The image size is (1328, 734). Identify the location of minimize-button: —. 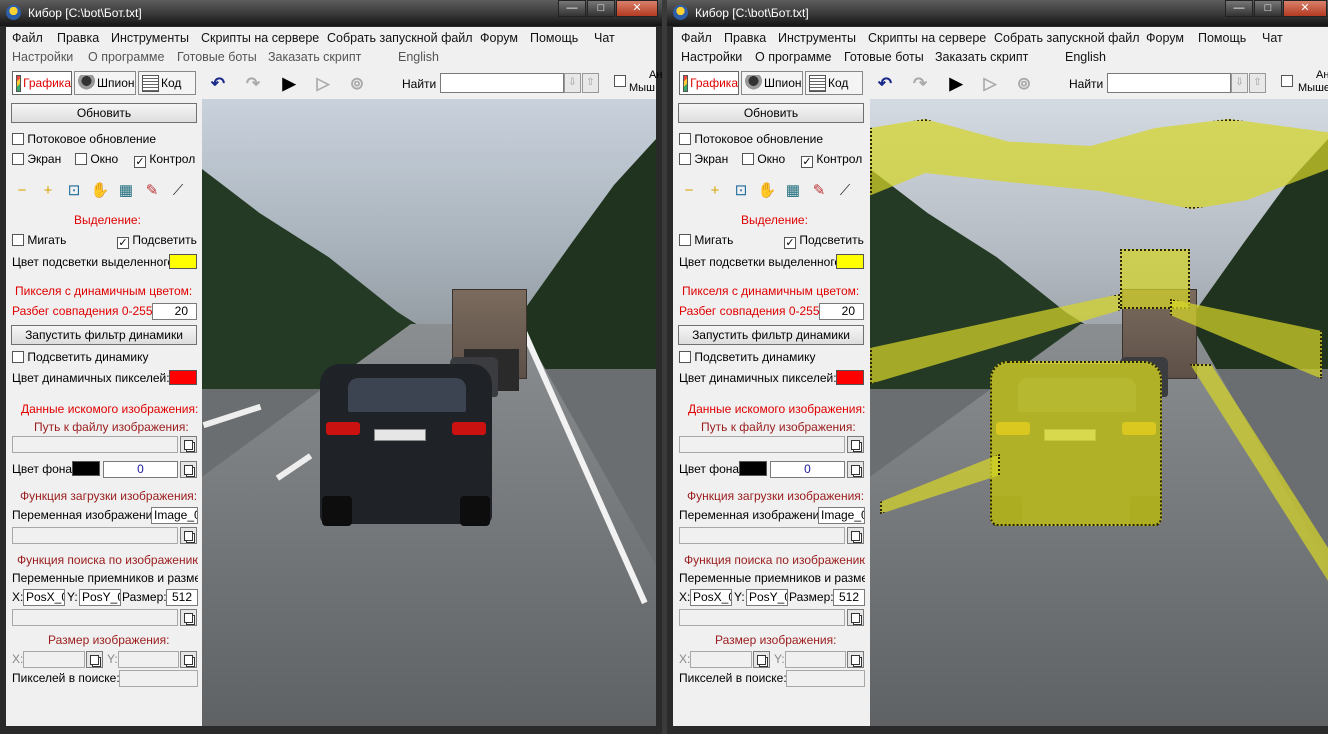
(572, 8).